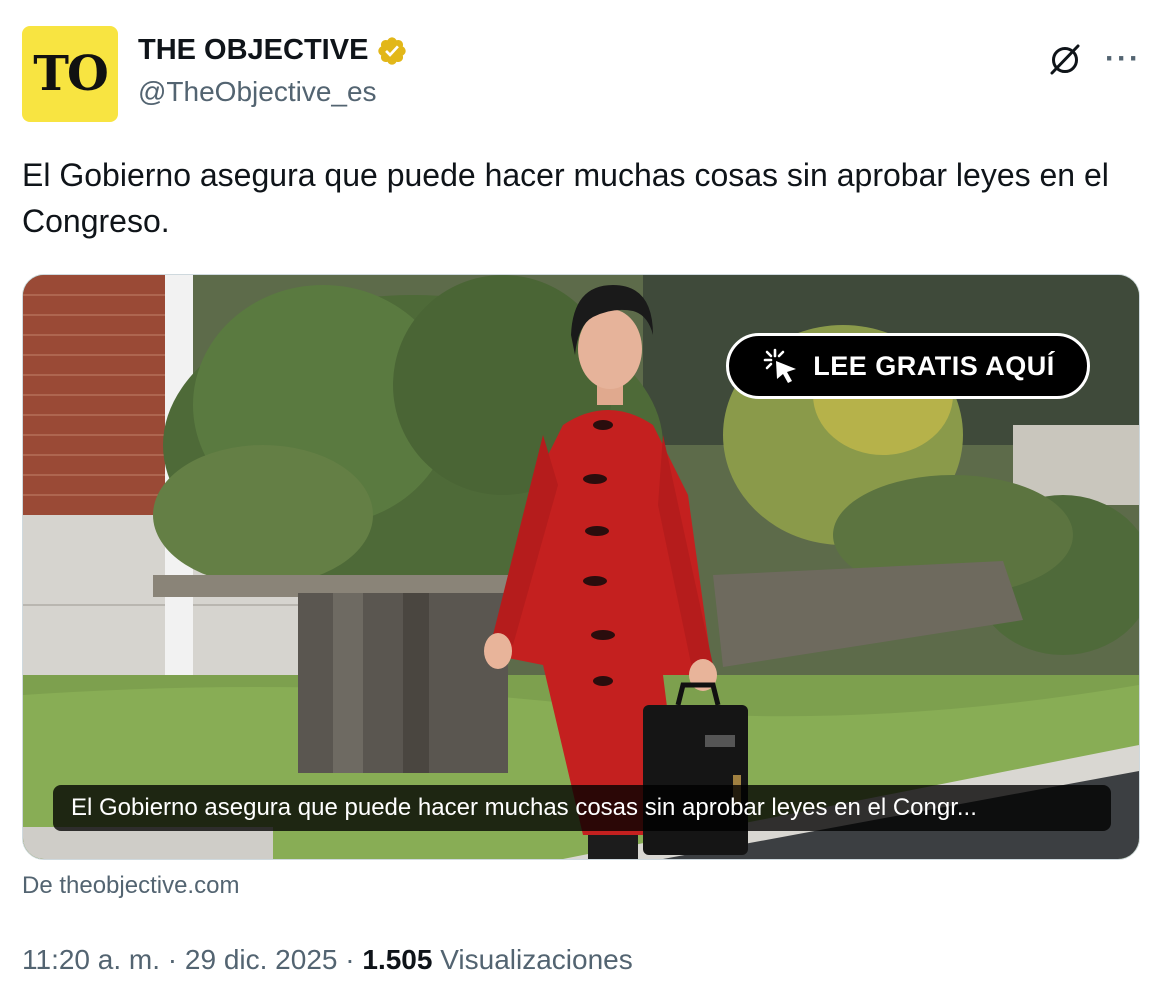 This screenshot has height=1006, width=1158. What do you see at coordinates (392, 51) in the screenshot?
I see `verified-badge-icon` at bounding box center [392, 51].